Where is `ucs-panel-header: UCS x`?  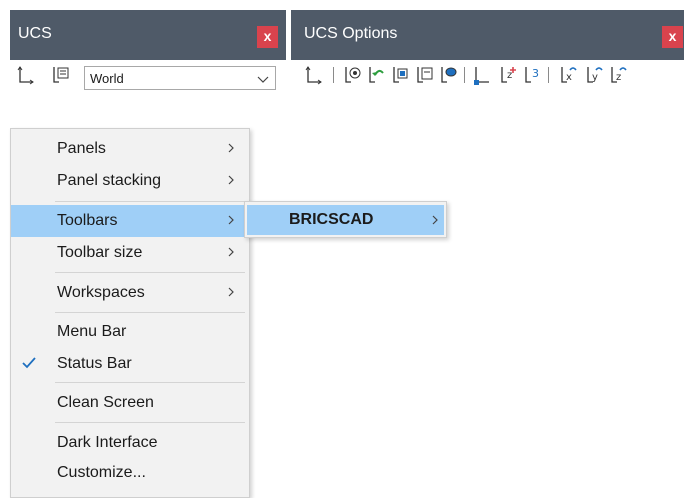 ucs-panel-header: UCS x is located at coordinates (148, 35).